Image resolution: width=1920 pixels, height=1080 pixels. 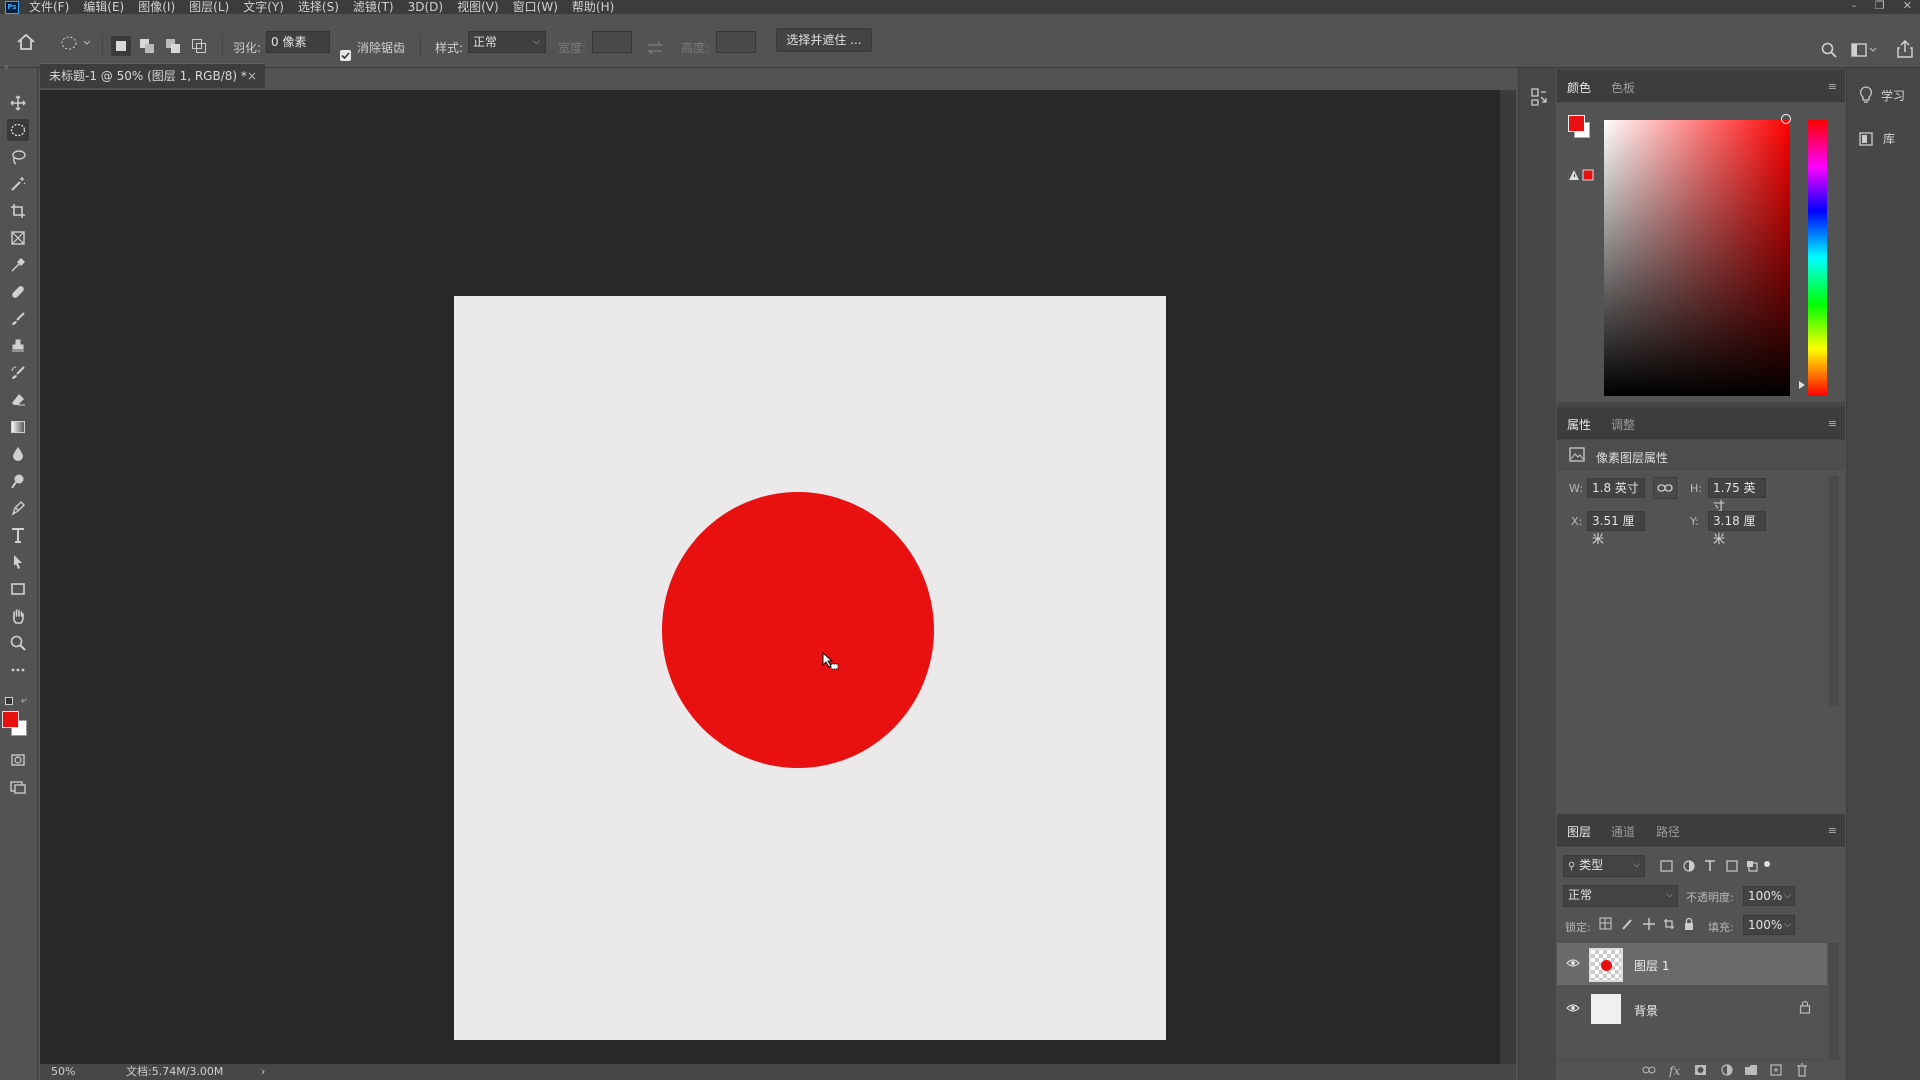 What do you see at coordinates (18, 157) in the screenshot?
I see `lasso-tool` at bounding box center [18, 157].